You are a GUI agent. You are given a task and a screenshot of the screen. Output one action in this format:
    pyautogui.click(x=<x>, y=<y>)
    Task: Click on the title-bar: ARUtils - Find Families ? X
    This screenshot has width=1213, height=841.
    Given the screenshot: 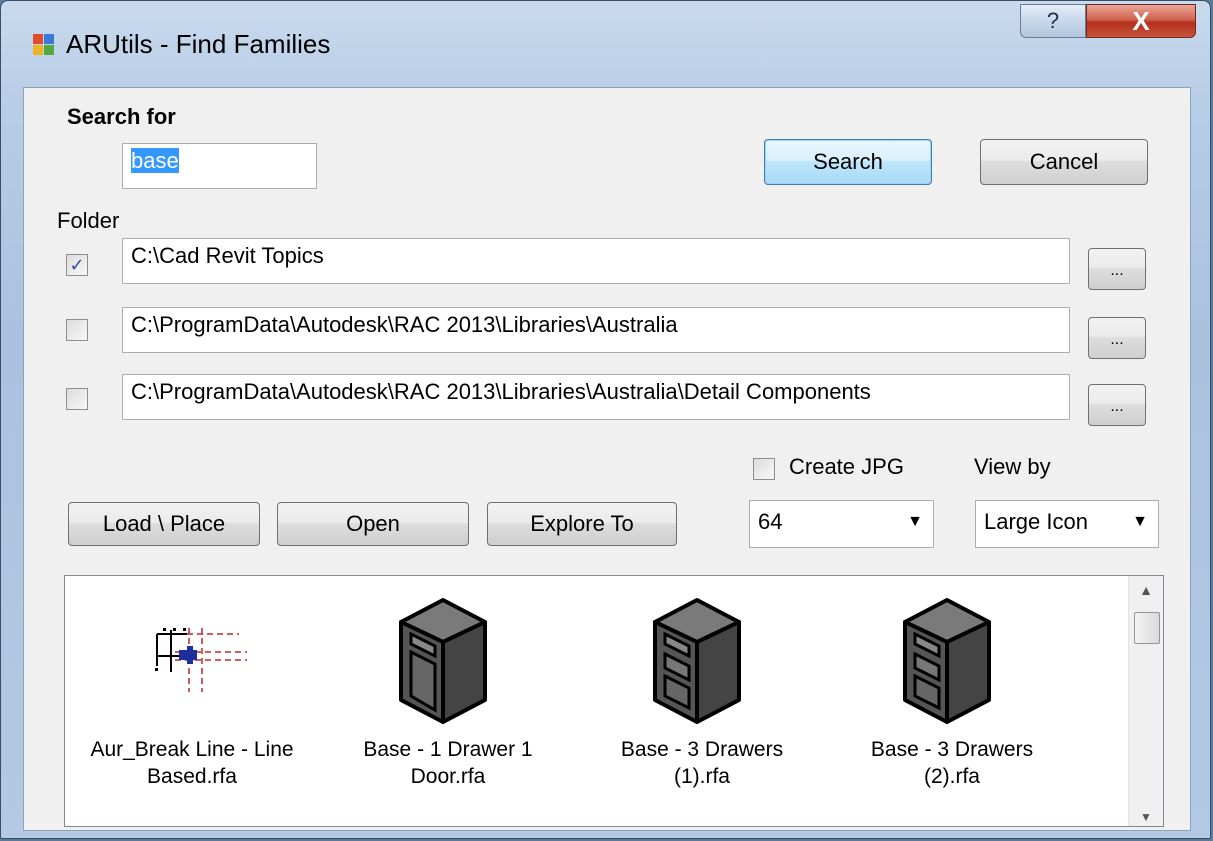 What is the action you would take?
    pyautogui.click(x=605, y=45)
    